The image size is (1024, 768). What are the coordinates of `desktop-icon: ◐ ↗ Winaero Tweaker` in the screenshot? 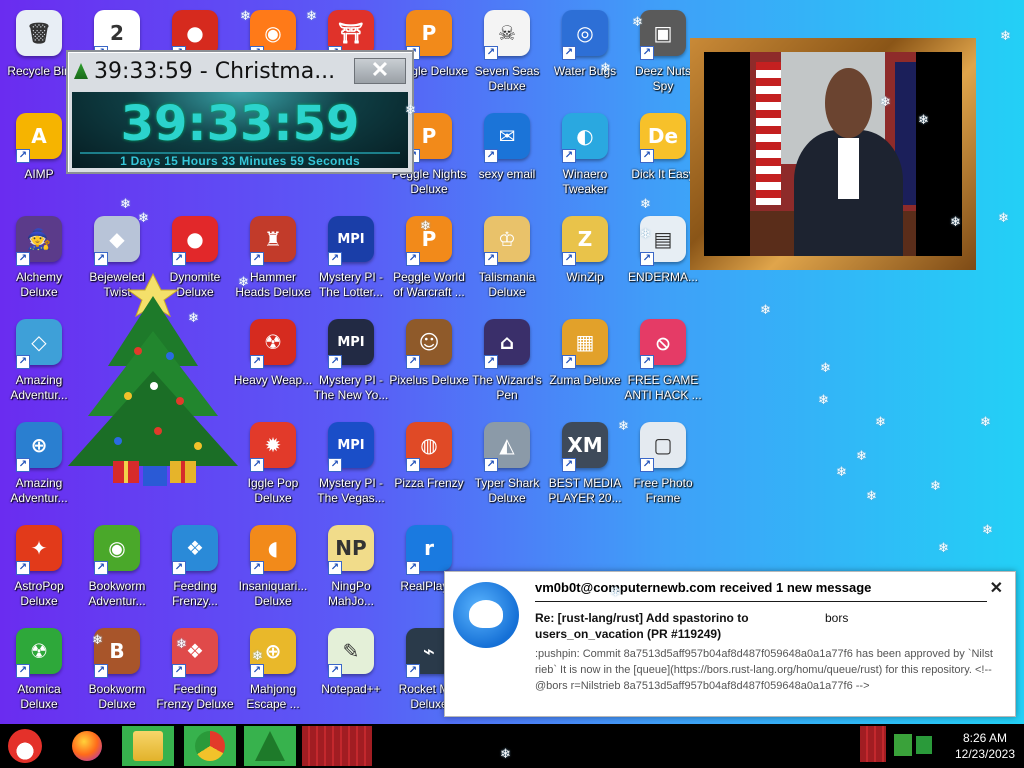 It's located at (585, 157).